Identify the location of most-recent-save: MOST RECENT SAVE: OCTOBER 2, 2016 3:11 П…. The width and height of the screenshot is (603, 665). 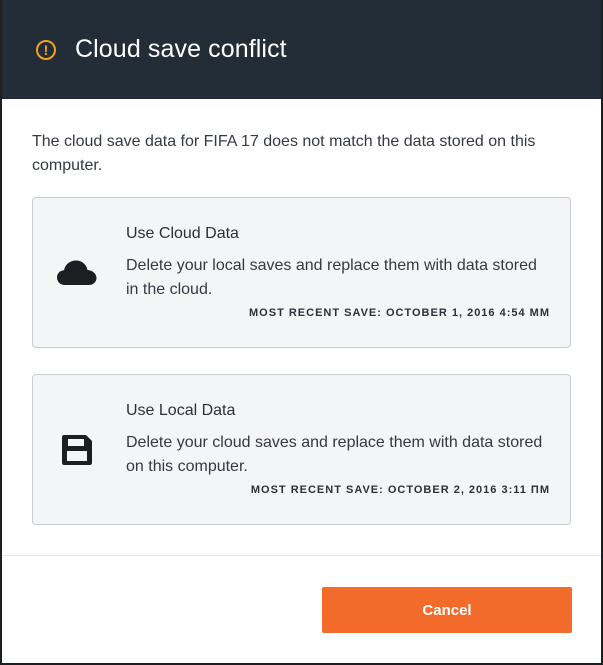
(400, 490).